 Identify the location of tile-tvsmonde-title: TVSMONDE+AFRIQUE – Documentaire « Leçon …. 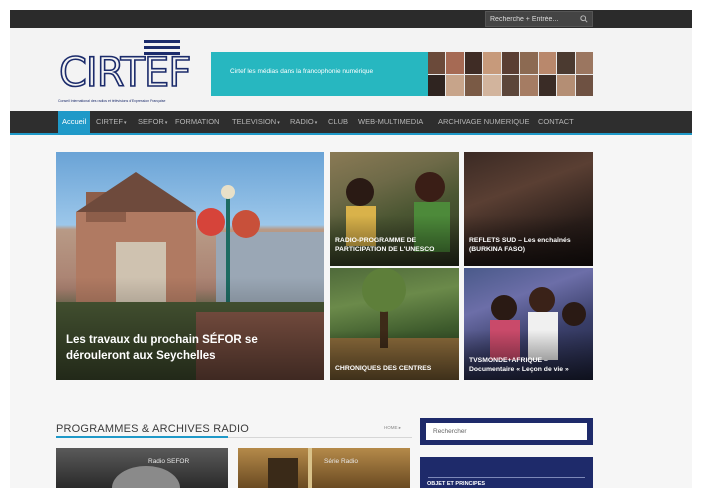
(529, 365).